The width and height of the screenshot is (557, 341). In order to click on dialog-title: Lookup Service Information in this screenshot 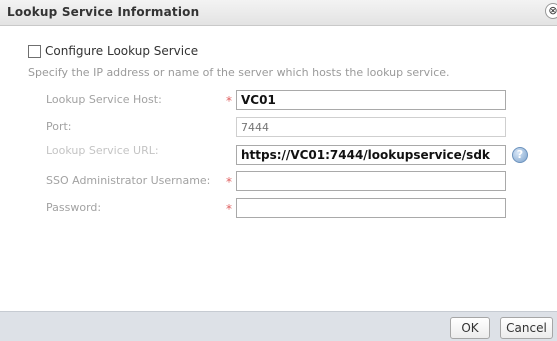, I will do `click(103, 12)`.